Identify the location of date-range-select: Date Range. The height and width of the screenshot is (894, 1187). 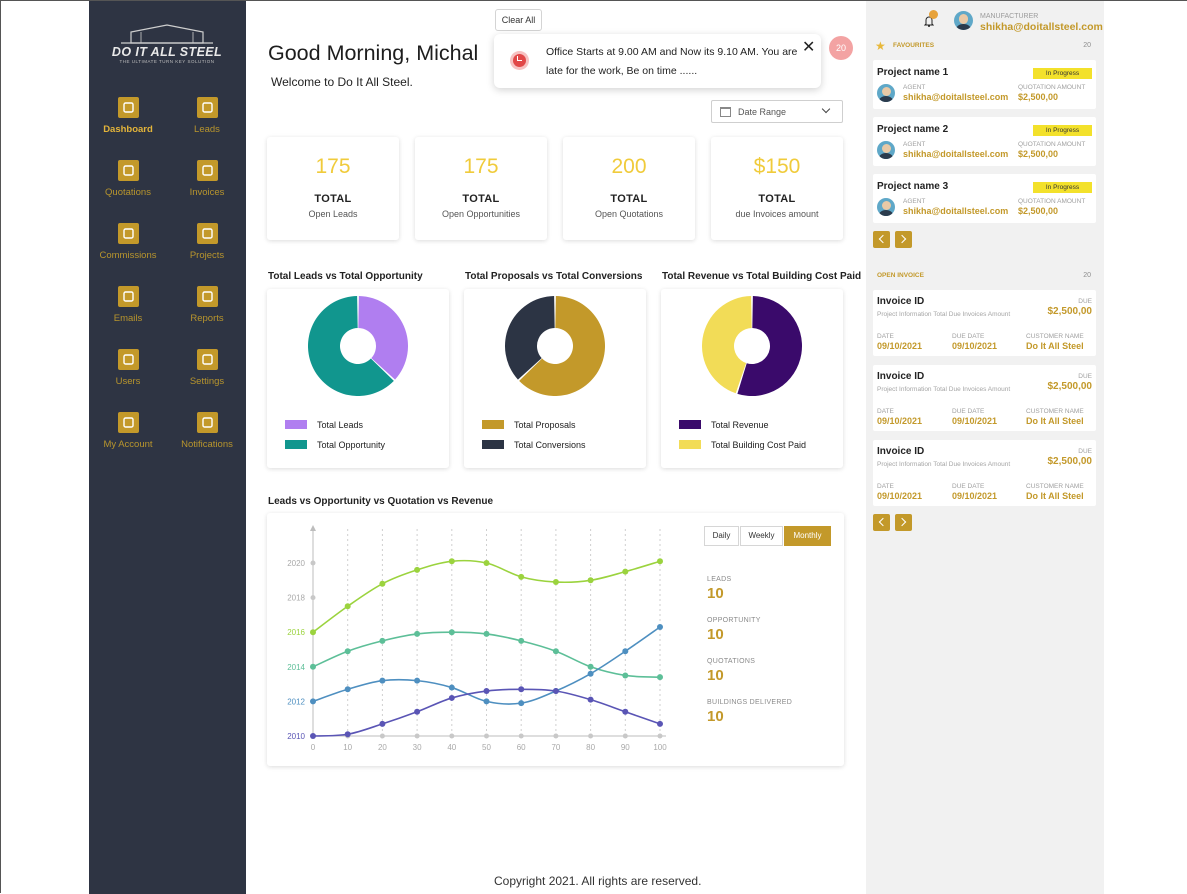
(777, 111).